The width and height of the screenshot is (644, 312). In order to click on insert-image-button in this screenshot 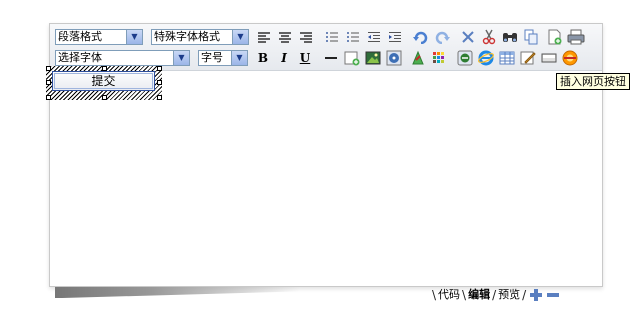, I will do `click(373, 58)`.